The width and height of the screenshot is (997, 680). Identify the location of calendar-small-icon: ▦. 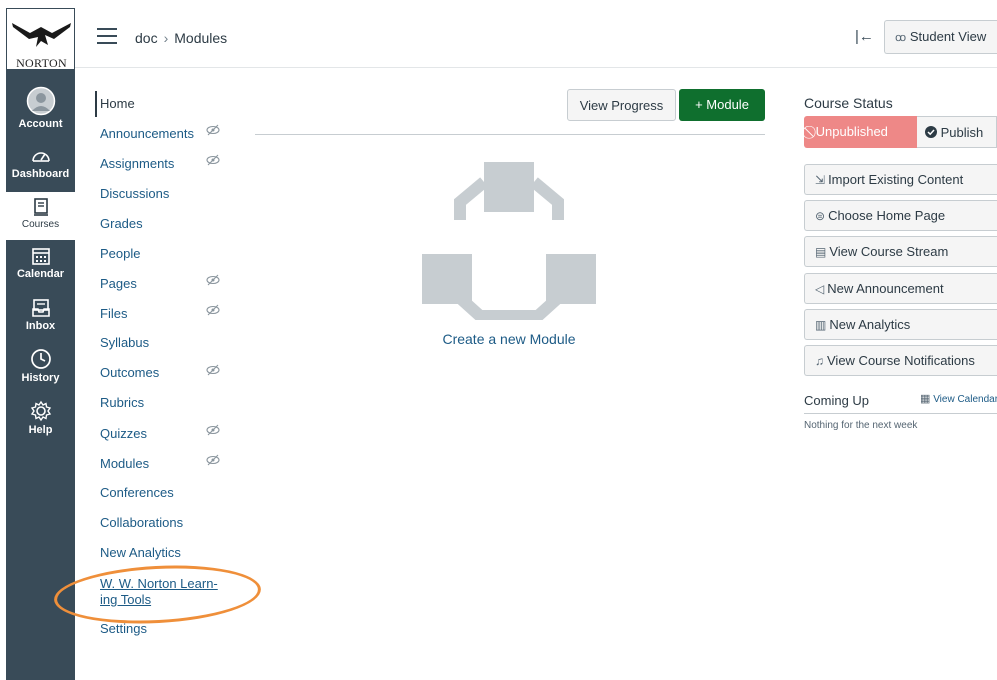
(925, 399).